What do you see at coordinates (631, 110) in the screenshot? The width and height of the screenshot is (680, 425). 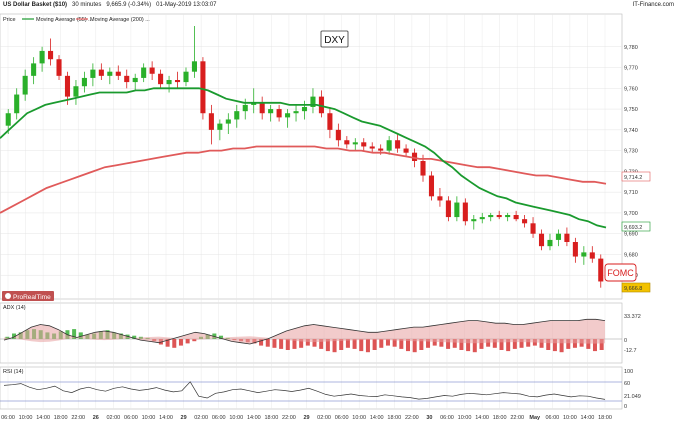 I see `y-tick-label: 9,750` at bounding box center [631, 110].